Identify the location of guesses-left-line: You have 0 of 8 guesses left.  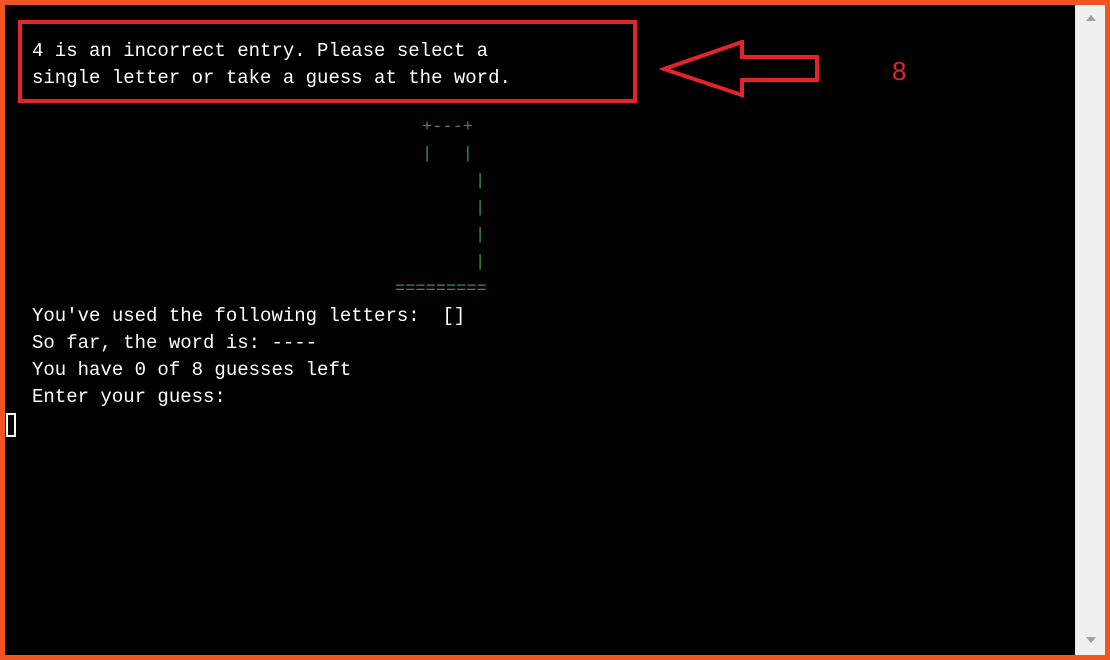
(192, 370).